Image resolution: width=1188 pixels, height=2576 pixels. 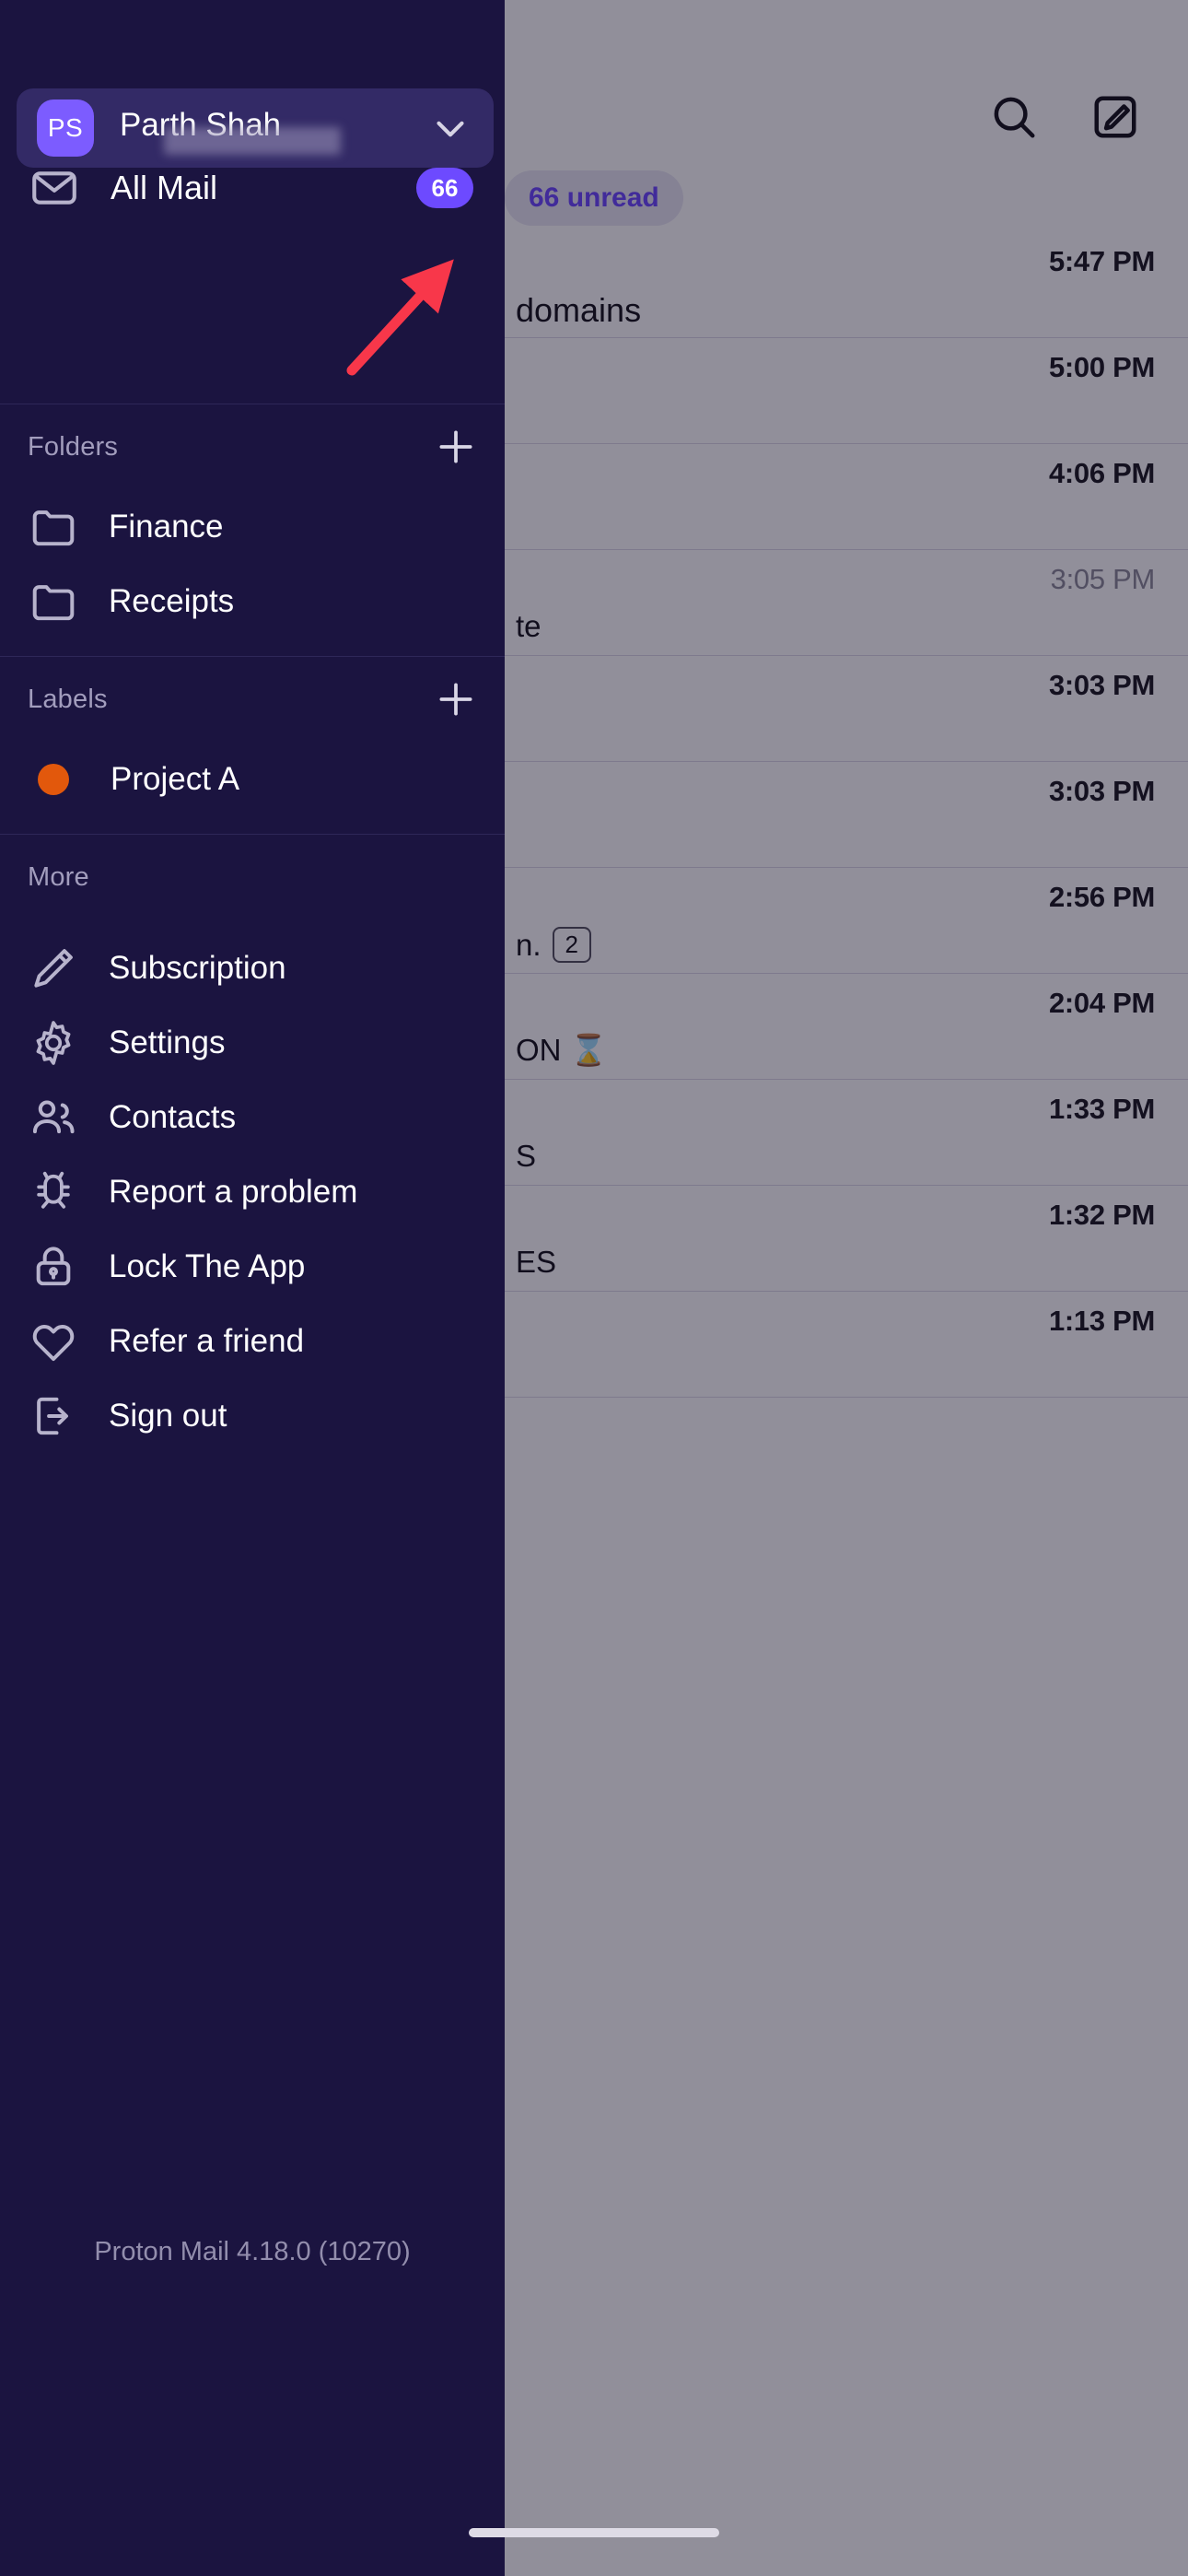 What do you see at coordinates (456, 699) in the screenshot?
I see `labels-add-button` at bounding box center [456, 699].